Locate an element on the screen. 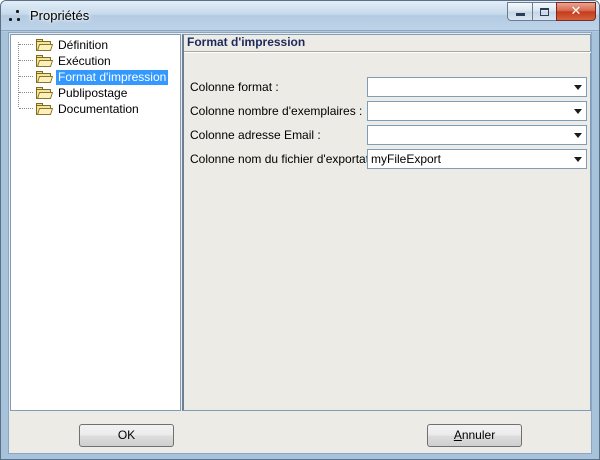 The image size is (600, 460). tree-item-label: Documentation is located at coordinates (98, 109).